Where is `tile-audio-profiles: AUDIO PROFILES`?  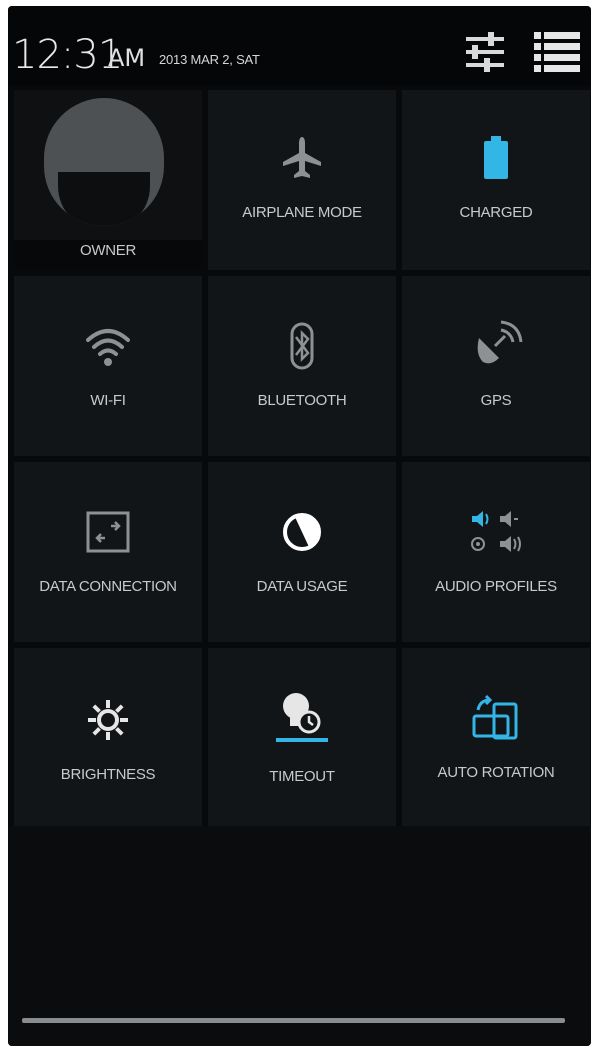
tile-audio-profiles: AUDIO PROFILES is located at coordinates (496, 552).